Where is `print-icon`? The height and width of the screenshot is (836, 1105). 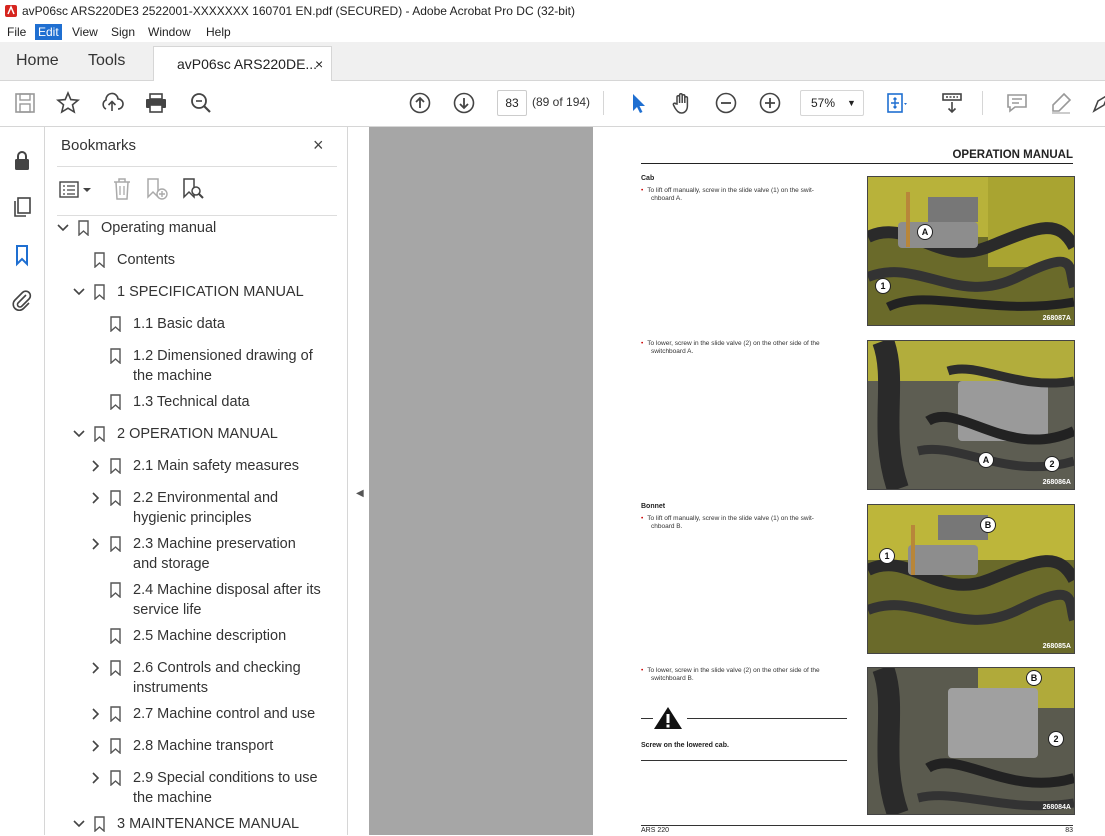
print-icon is located at coordinates (156, 103).